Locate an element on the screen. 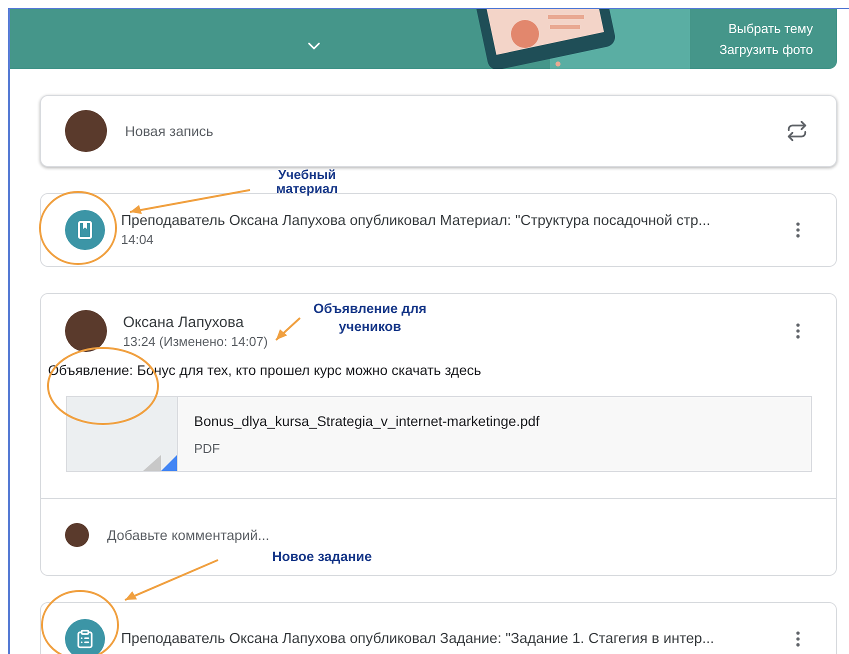 This screenshot has height=654, width=849. book-icon is located at coordinates (85, 230).